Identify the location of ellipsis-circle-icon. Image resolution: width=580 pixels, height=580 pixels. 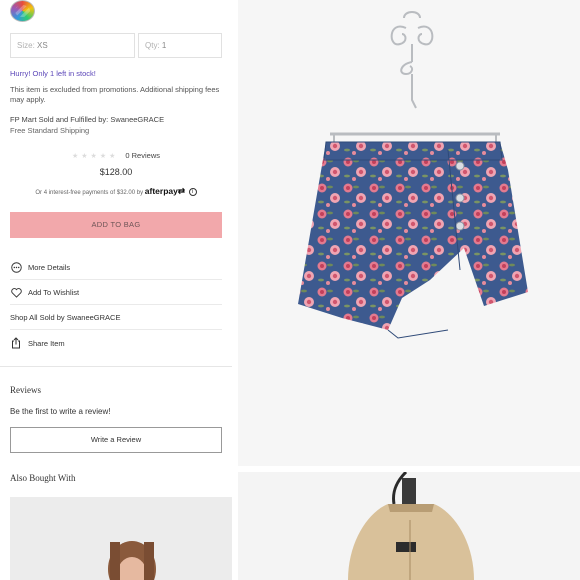
(16, 268).